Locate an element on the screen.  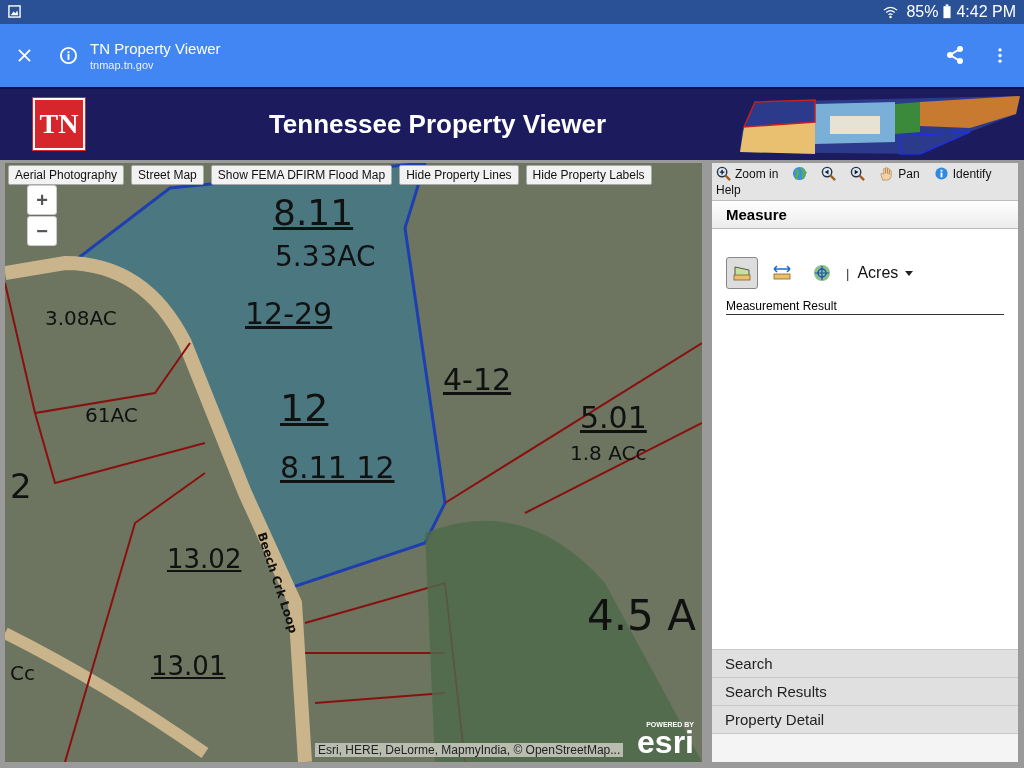
toolbar-item: Identify is located at coordinates (962, 173).